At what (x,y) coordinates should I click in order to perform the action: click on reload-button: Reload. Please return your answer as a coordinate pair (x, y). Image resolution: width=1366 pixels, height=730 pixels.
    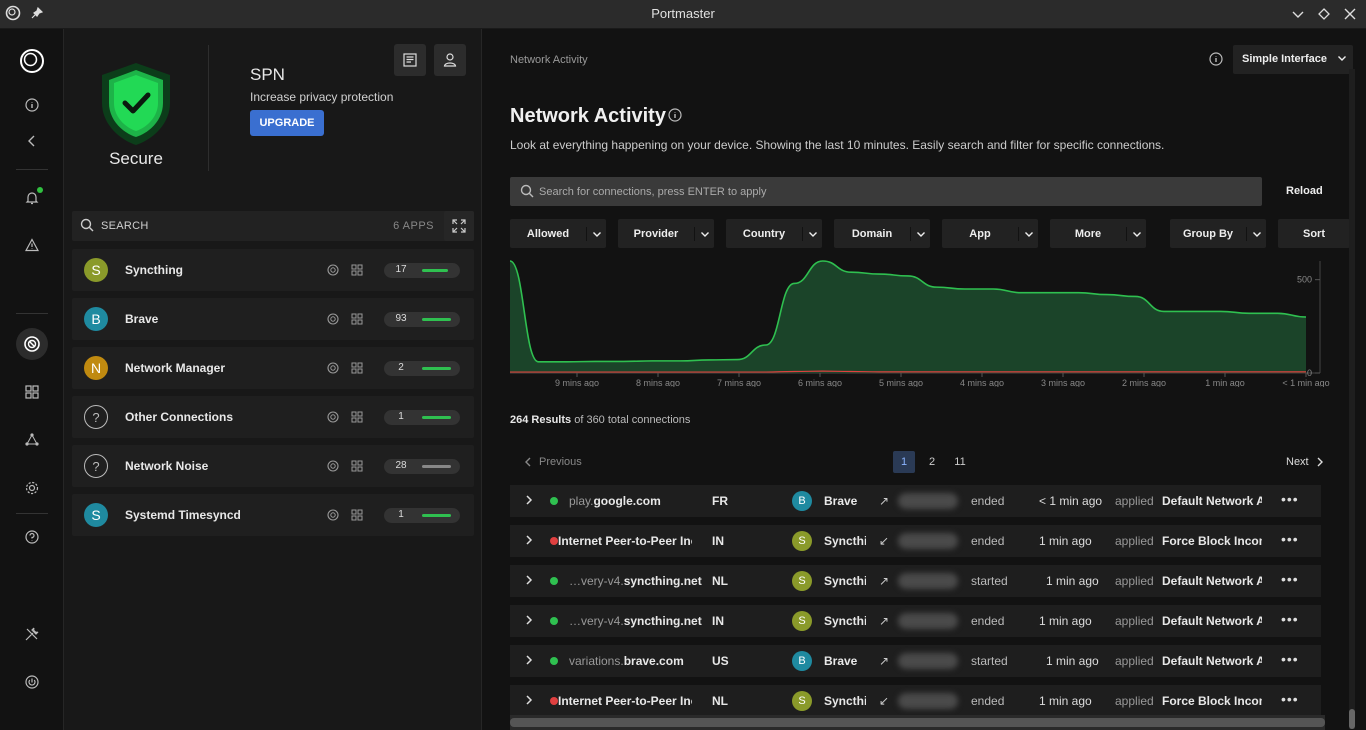
    Looking at the image, I should click on (1304, 191).